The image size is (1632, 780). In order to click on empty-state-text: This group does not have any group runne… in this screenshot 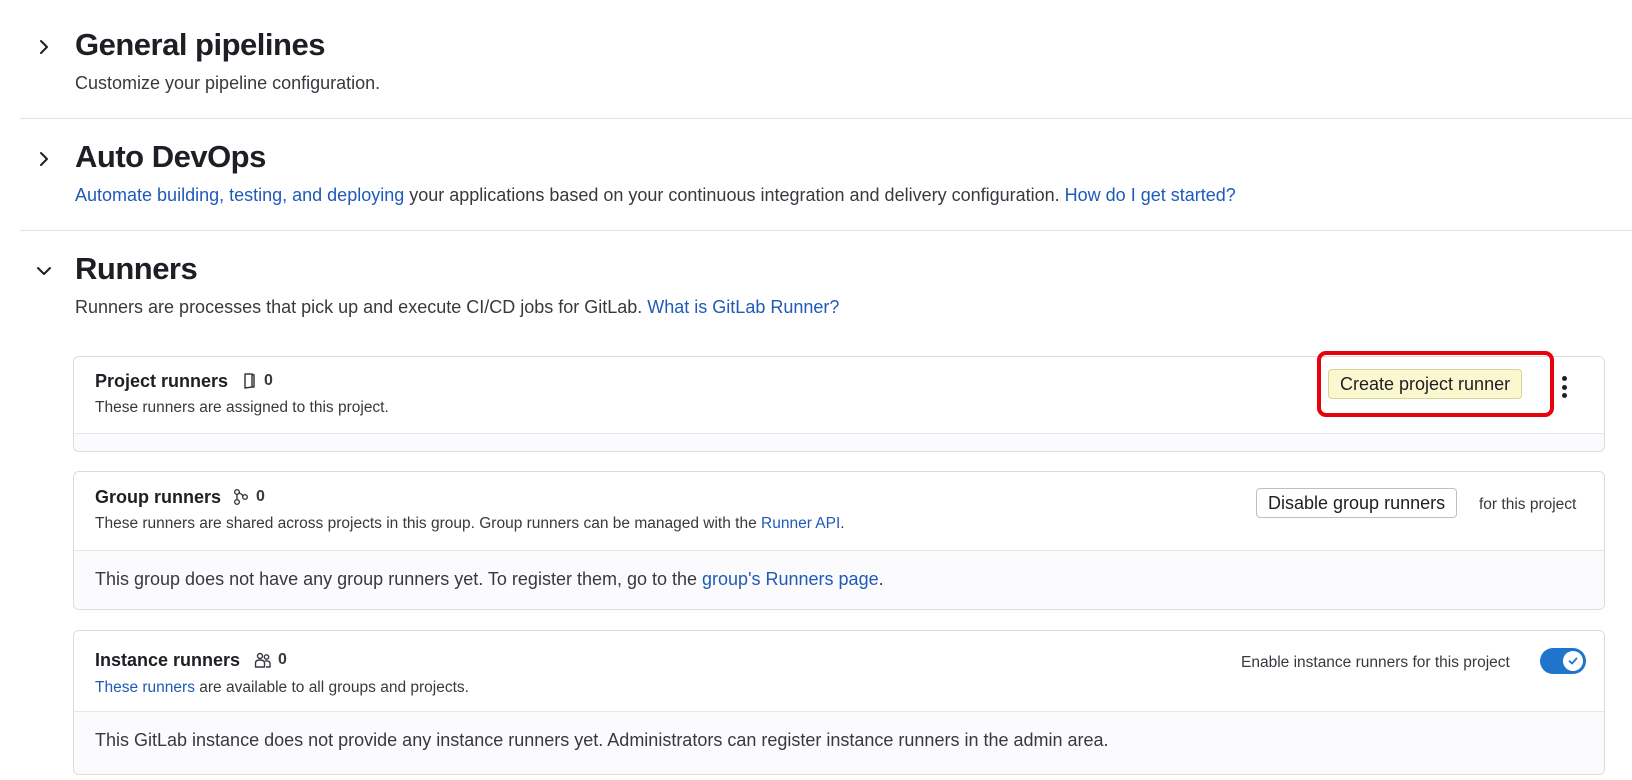, I will do `click(489, 579)`.